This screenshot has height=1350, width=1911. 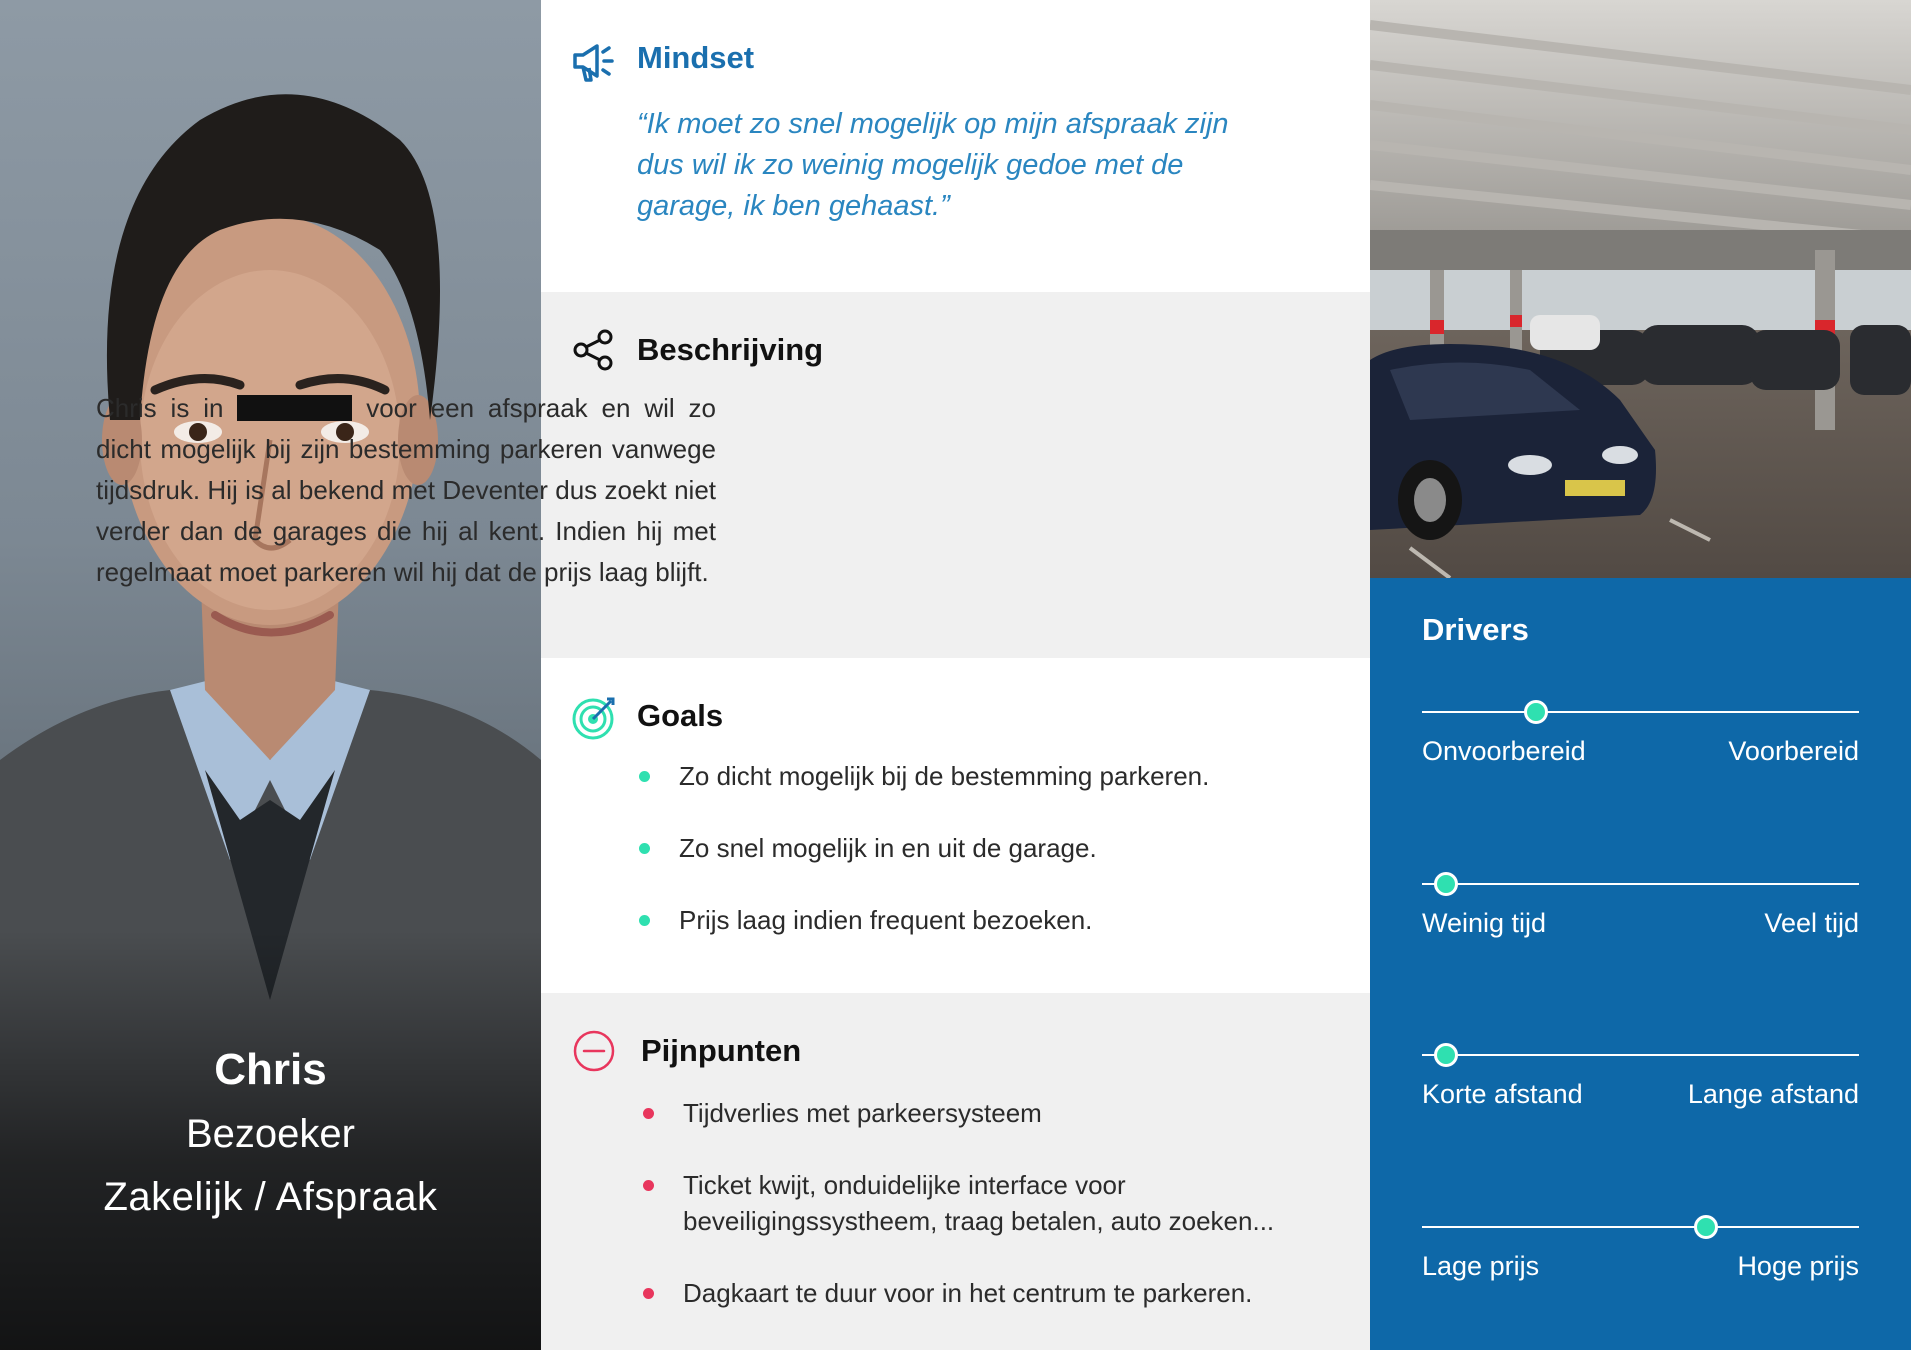 I want to click on drivers-title: Drivers, so click(x=1475, y=629).